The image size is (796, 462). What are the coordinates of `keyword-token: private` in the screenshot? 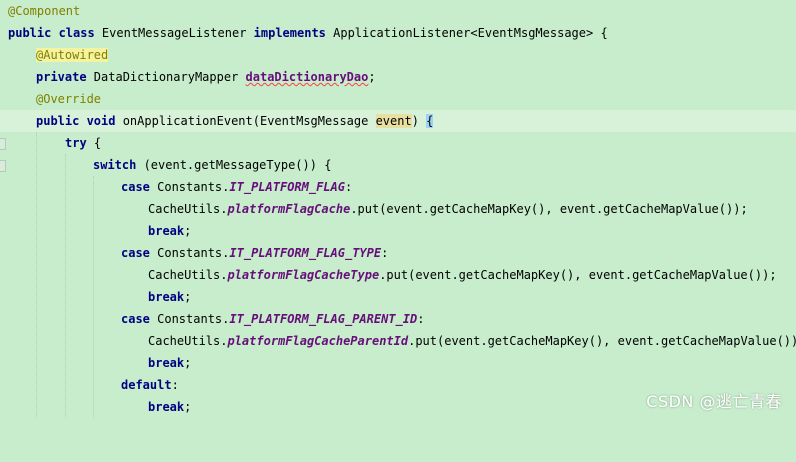 It's located at (61, 77).